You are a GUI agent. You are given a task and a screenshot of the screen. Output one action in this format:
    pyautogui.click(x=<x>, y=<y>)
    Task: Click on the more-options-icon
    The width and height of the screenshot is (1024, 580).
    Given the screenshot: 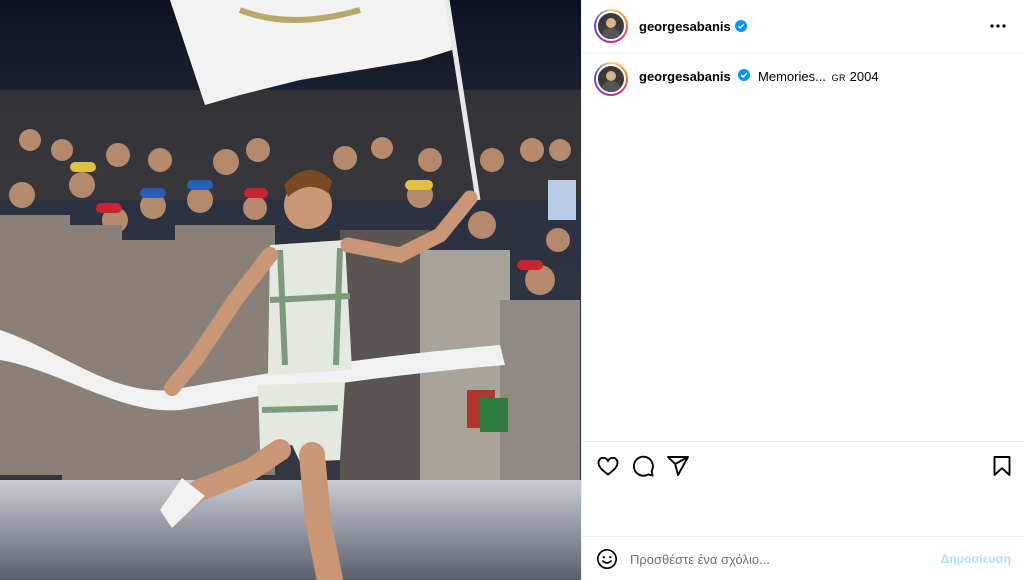 What is the action you would take?
    pyautogui.click(x=998, y=26)
    